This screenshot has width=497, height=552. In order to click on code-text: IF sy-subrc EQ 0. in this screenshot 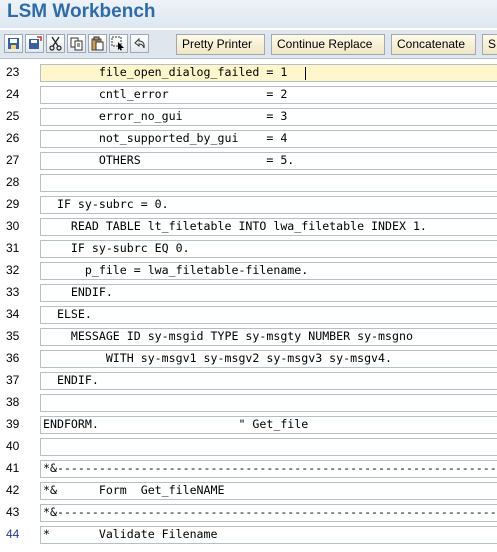, I will do `click(116, 248)`.